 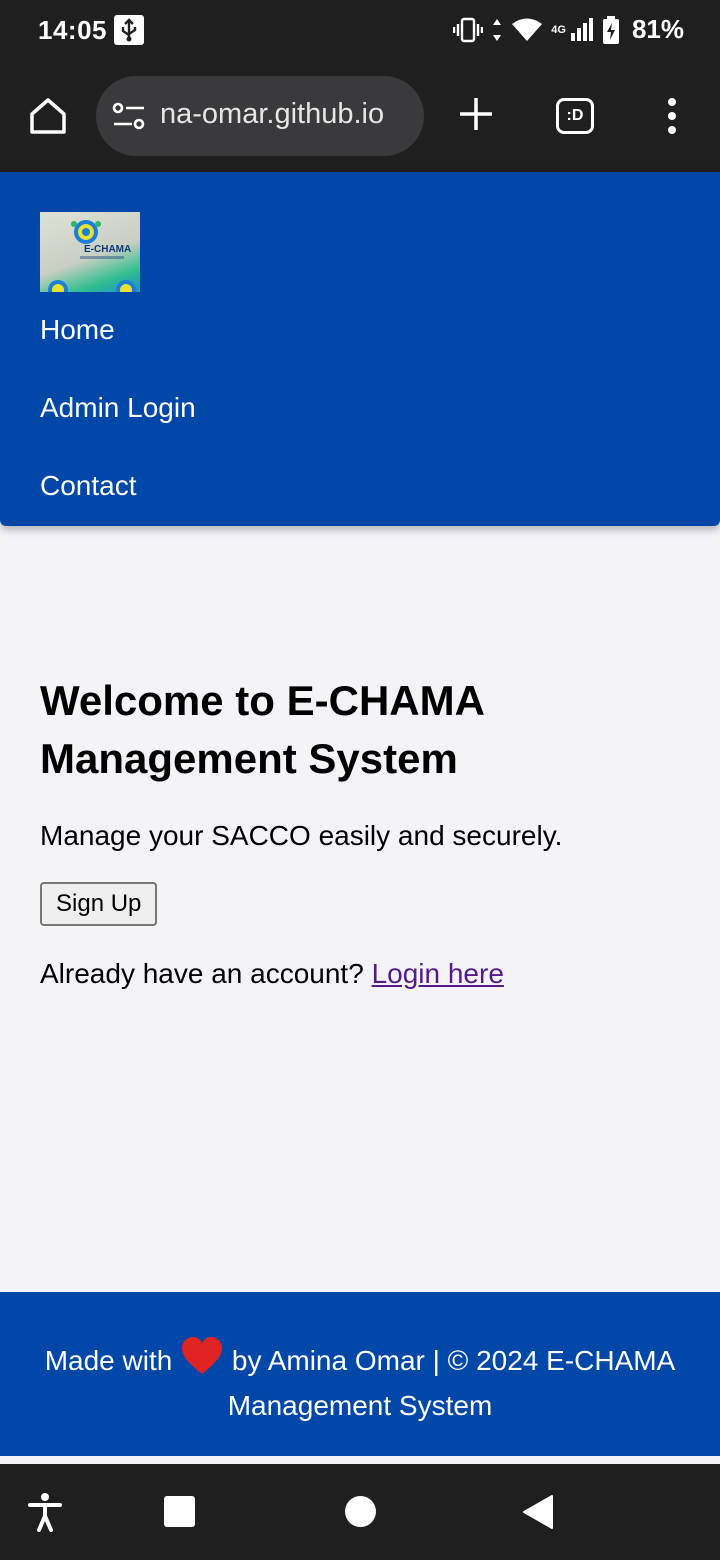 What do you see at coordinates (581, 29) in the screenshot?
I see `signal-icon` at bounding box center [581, 29].